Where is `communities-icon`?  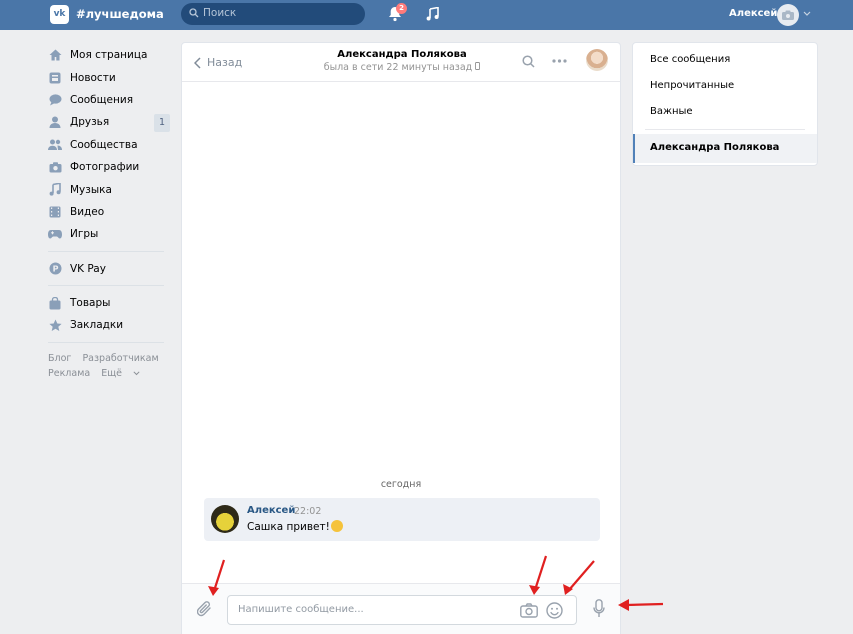 communities-icon is located at coordinates (55, 145).